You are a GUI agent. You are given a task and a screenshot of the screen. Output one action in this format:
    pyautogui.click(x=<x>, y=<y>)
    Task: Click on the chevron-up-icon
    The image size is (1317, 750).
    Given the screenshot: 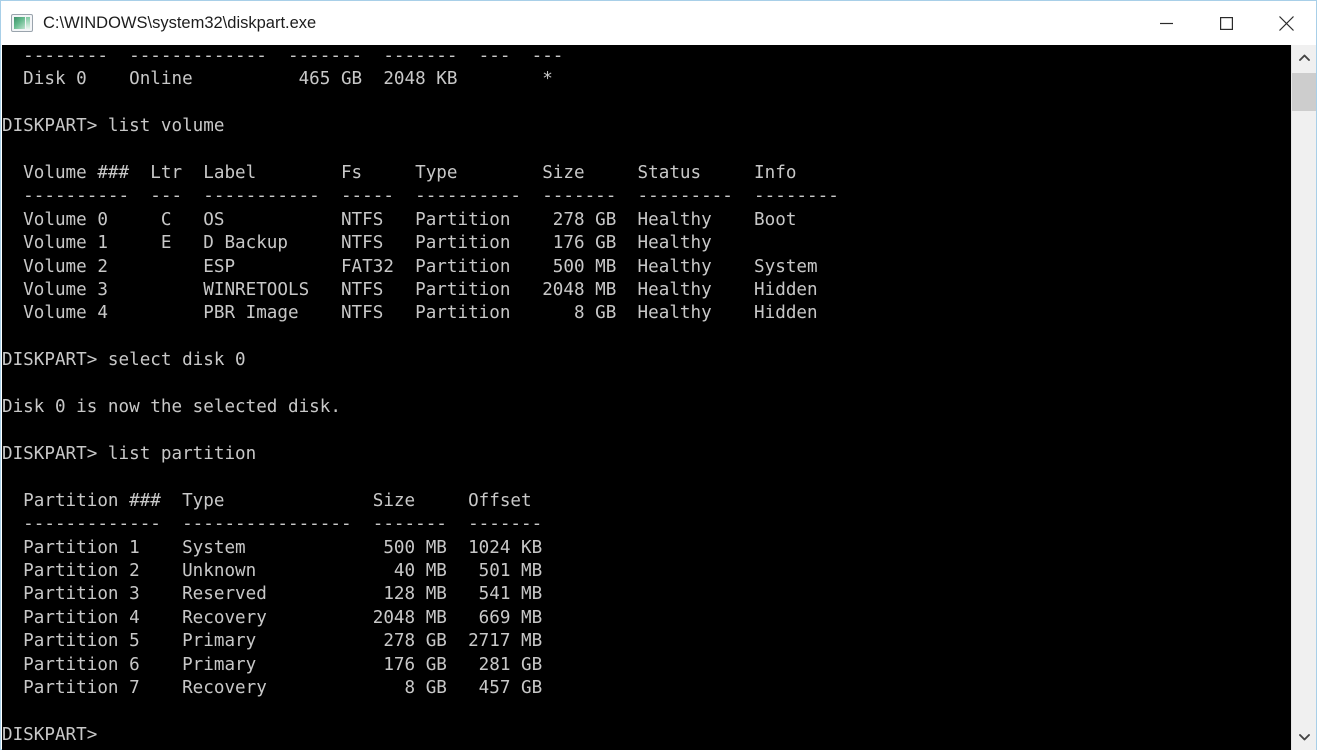 What is the action you would take?
    pyautogui.click(x=1304, y=58)
    